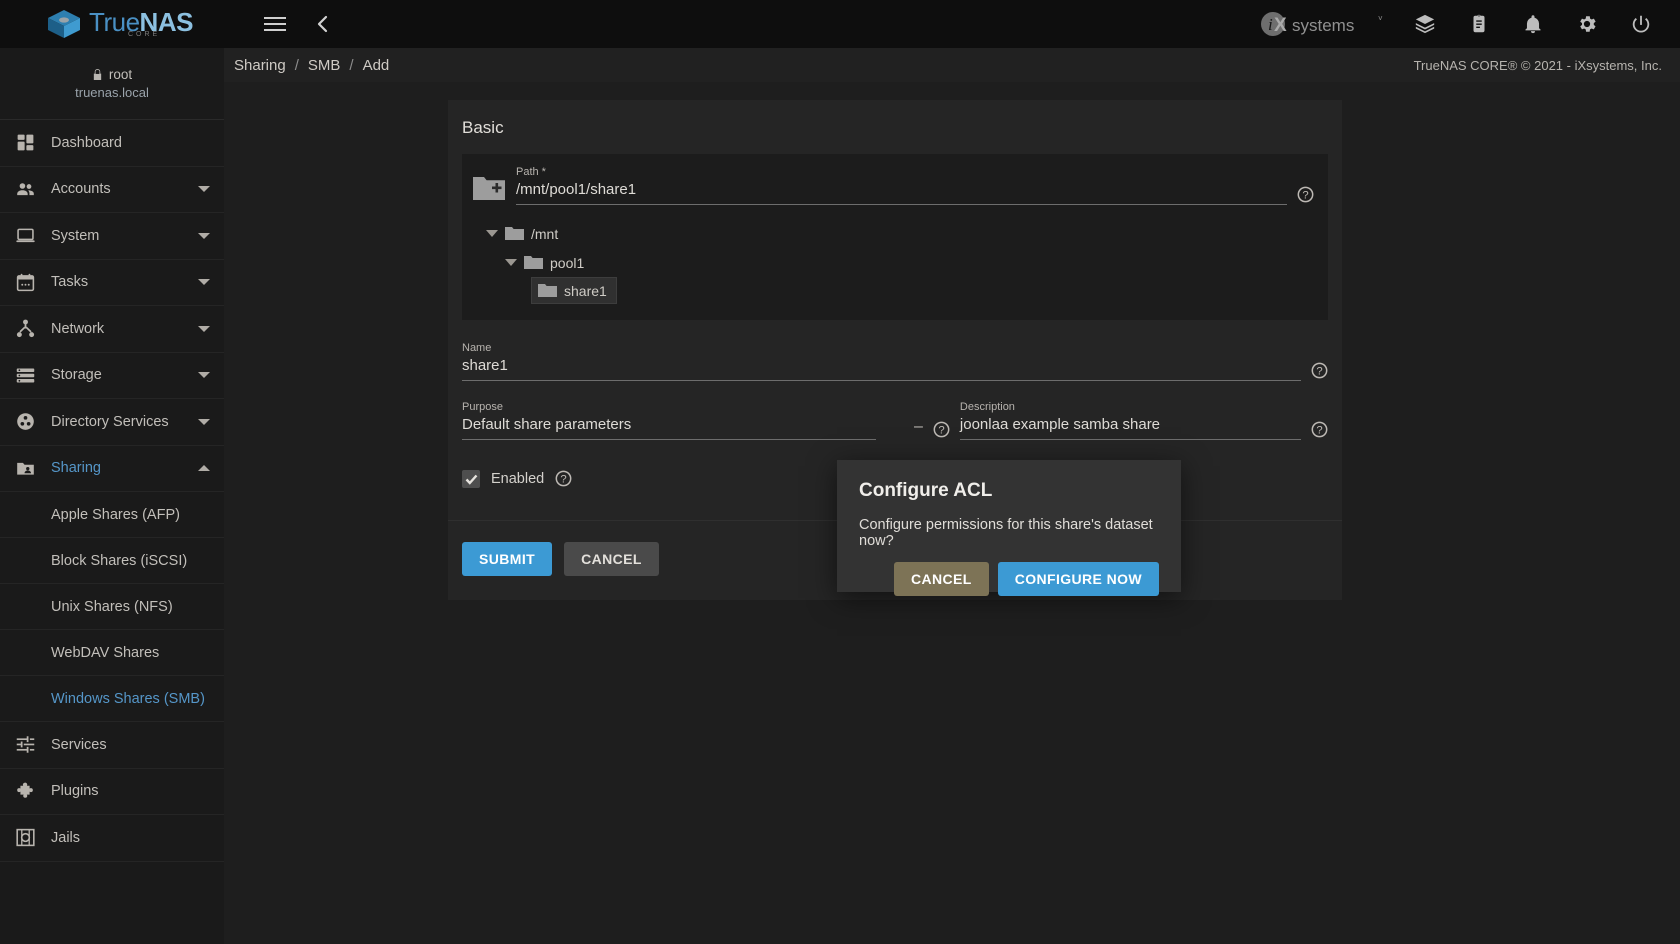 This screenshot has width=1680, height=944. What do you see at coordinates (611, 559) in the screenshot?
I see `cancel-button: CANCEL` at bounding box center [611, 559].